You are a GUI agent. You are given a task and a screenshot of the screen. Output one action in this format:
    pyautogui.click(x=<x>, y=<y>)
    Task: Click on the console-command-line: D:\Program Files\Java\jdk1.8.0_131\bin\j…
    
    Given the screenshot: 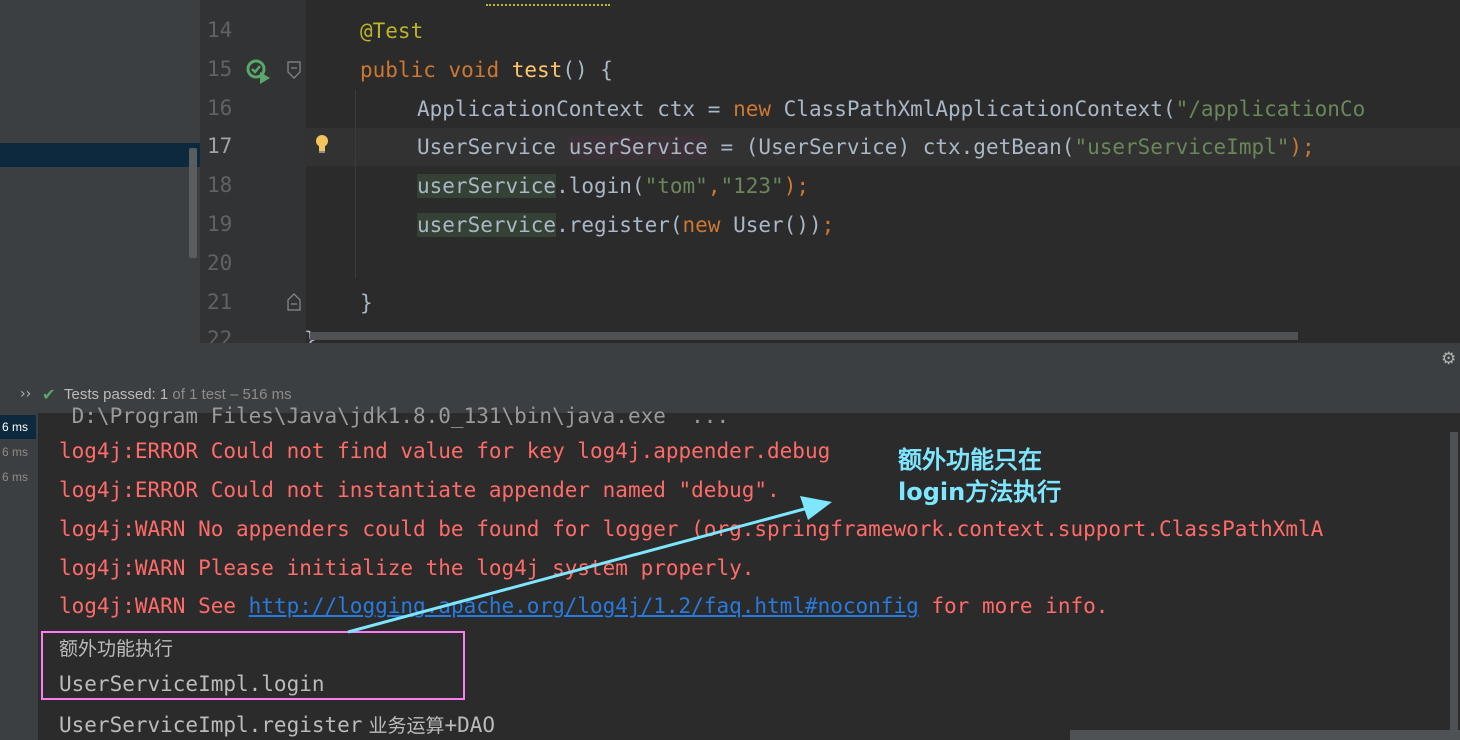 What is the action you would take?
    pyautogui.click(x=394, y=416)
    